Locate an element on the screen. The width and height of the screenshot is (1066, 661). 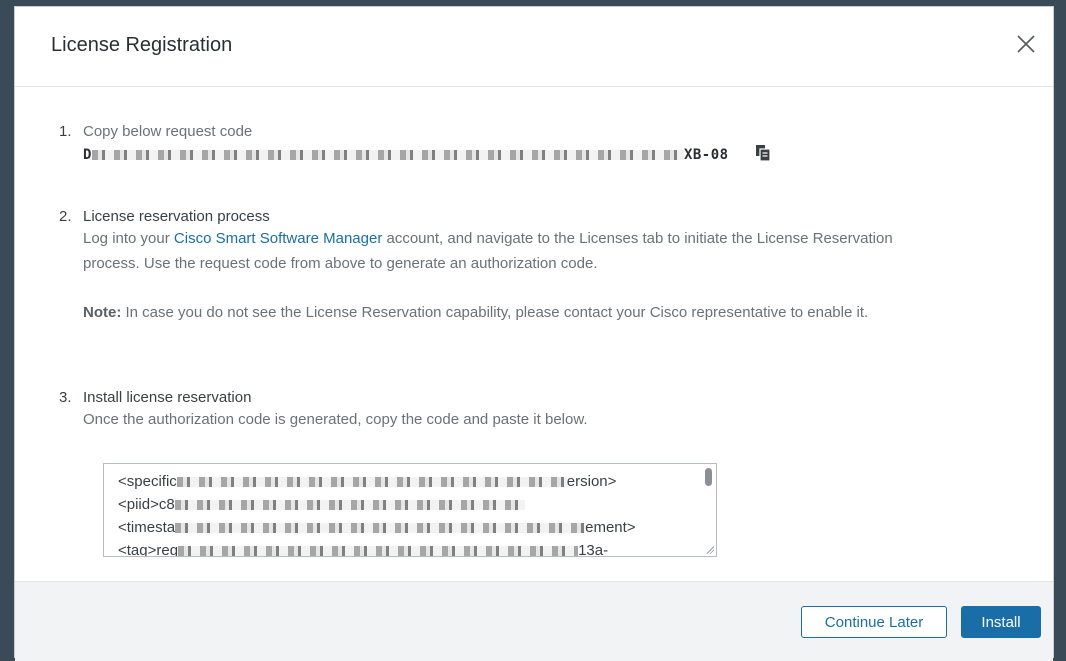
close-icon is located at coordinates (1026, 44).